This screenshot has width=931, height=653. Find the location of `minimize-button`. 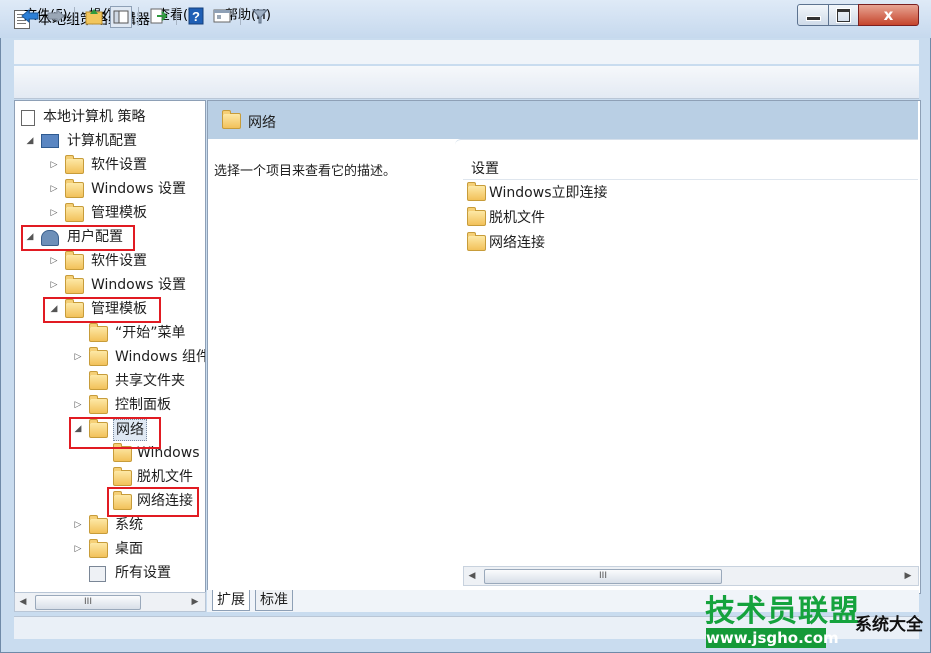

minimize-button is located at coordinates (813, 15).